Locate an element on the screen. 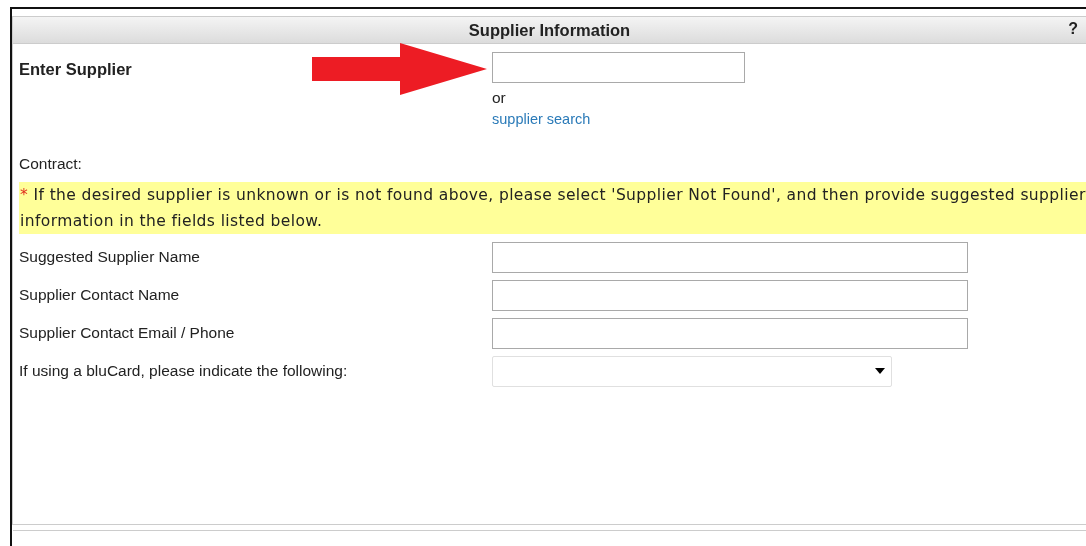 The height and width of the screenshot is (546, 1086). note-text: * If the desired supplier is unknown or is not found above, please select 'Supplier Not Found', and then provide suggested supplier information in the fields listed below. is located at coordinates (552, 208).